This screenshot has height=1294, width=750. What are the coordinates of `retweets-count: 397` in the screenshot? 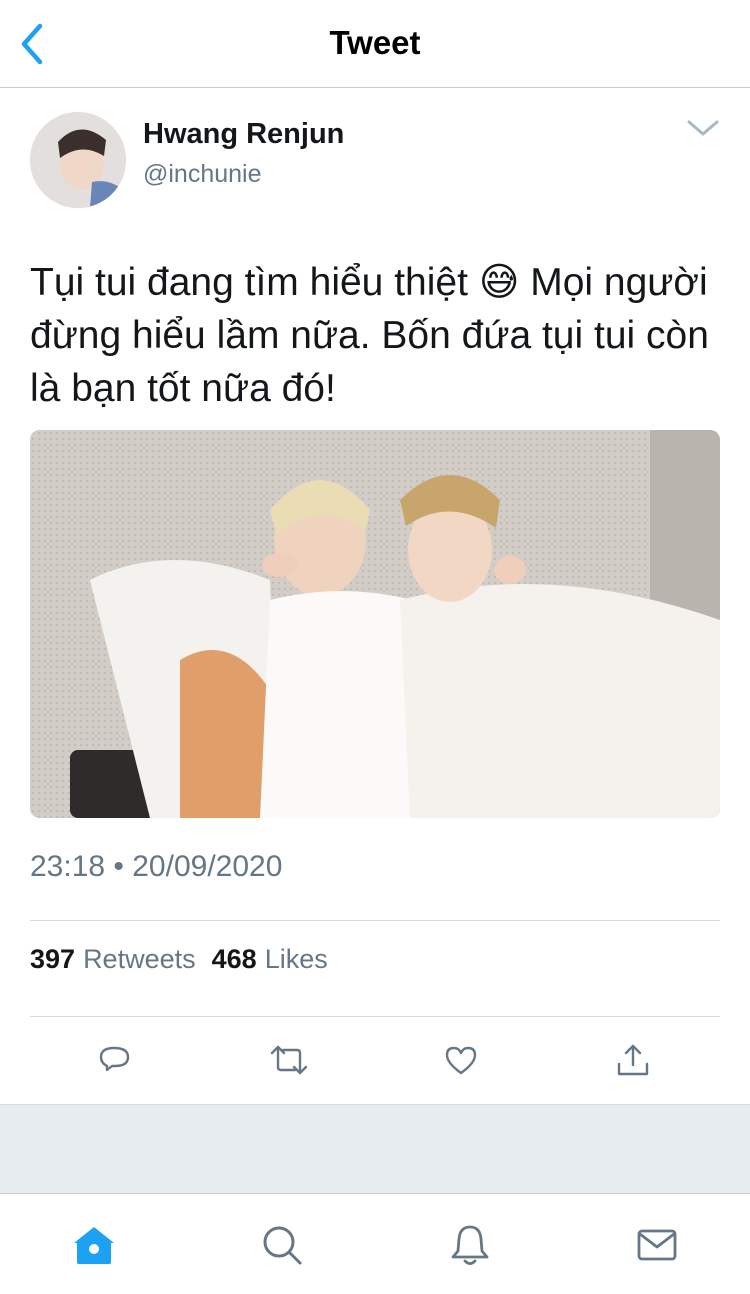 It's located at (52, 959).